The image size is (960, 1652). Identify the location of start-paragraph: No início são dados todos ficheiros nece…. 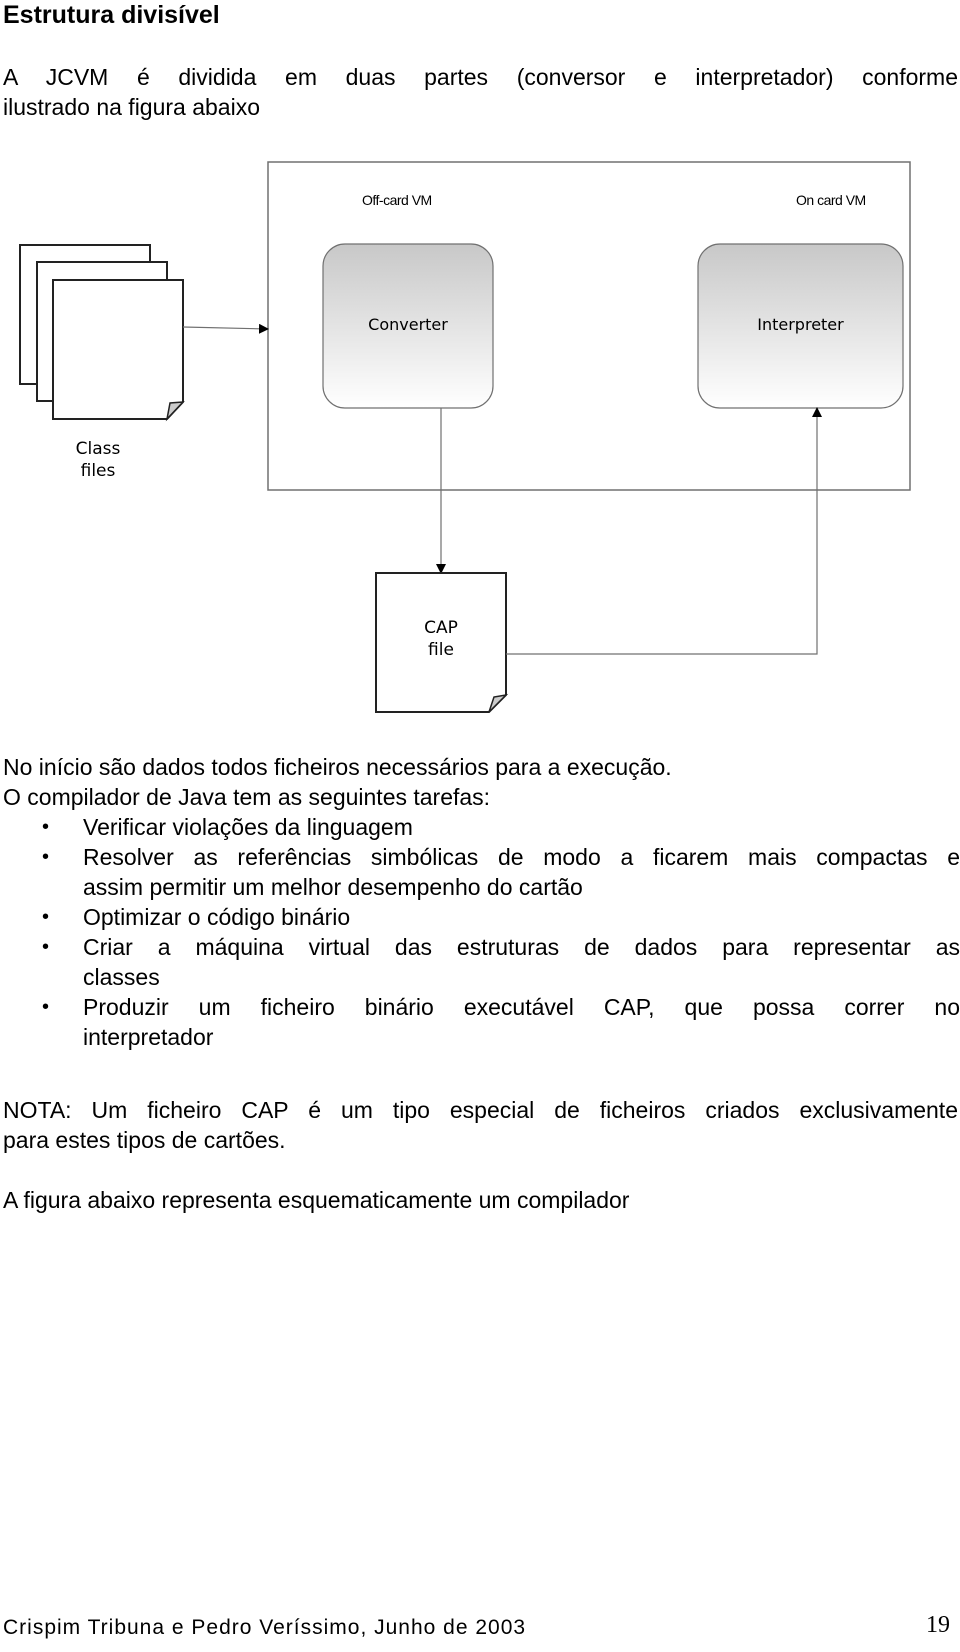
(337, 767).